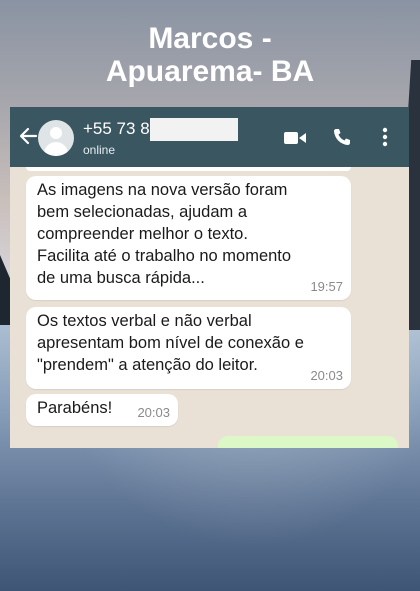  Describe the element at coordinates (342, 137) in the screenshot. I see `phone-call-icon` at that location.